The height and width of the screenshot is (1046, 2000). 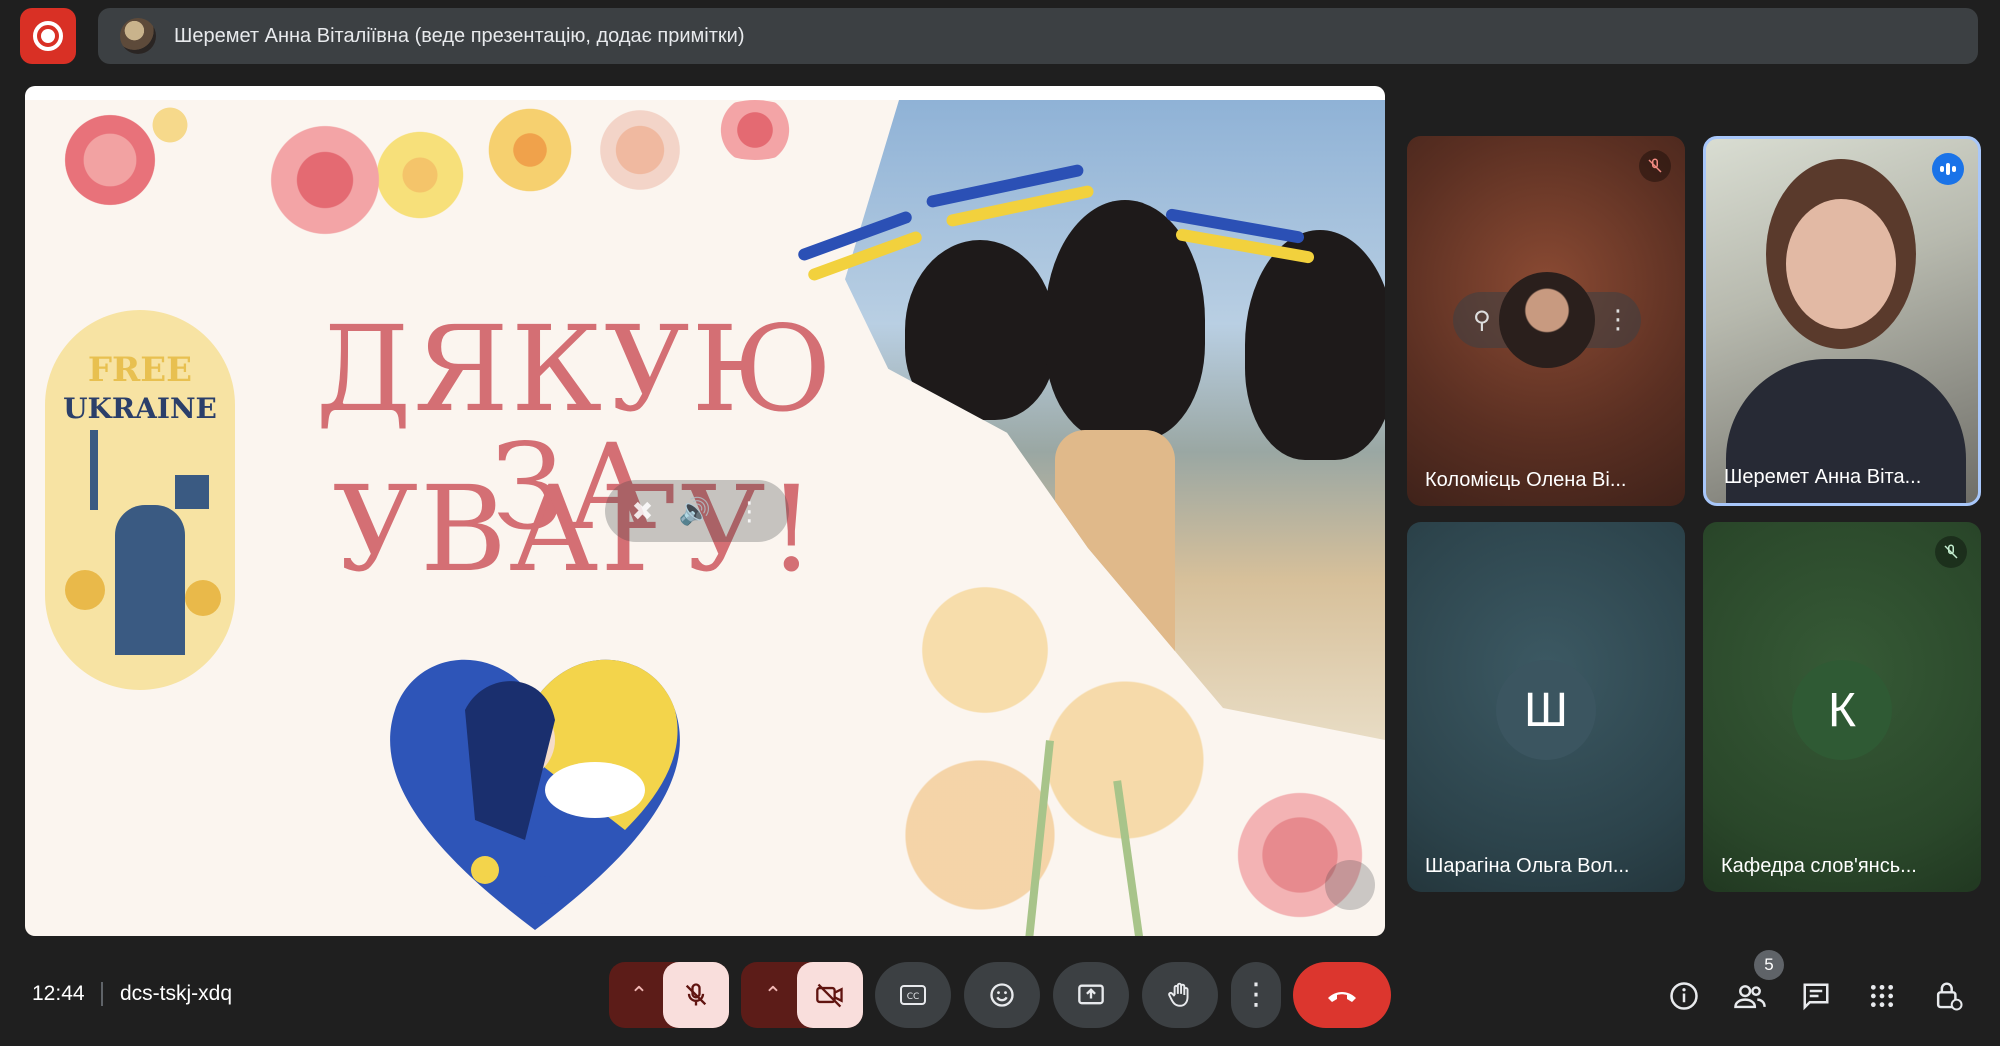 I want to click on divider, so click(x=102, y=994).